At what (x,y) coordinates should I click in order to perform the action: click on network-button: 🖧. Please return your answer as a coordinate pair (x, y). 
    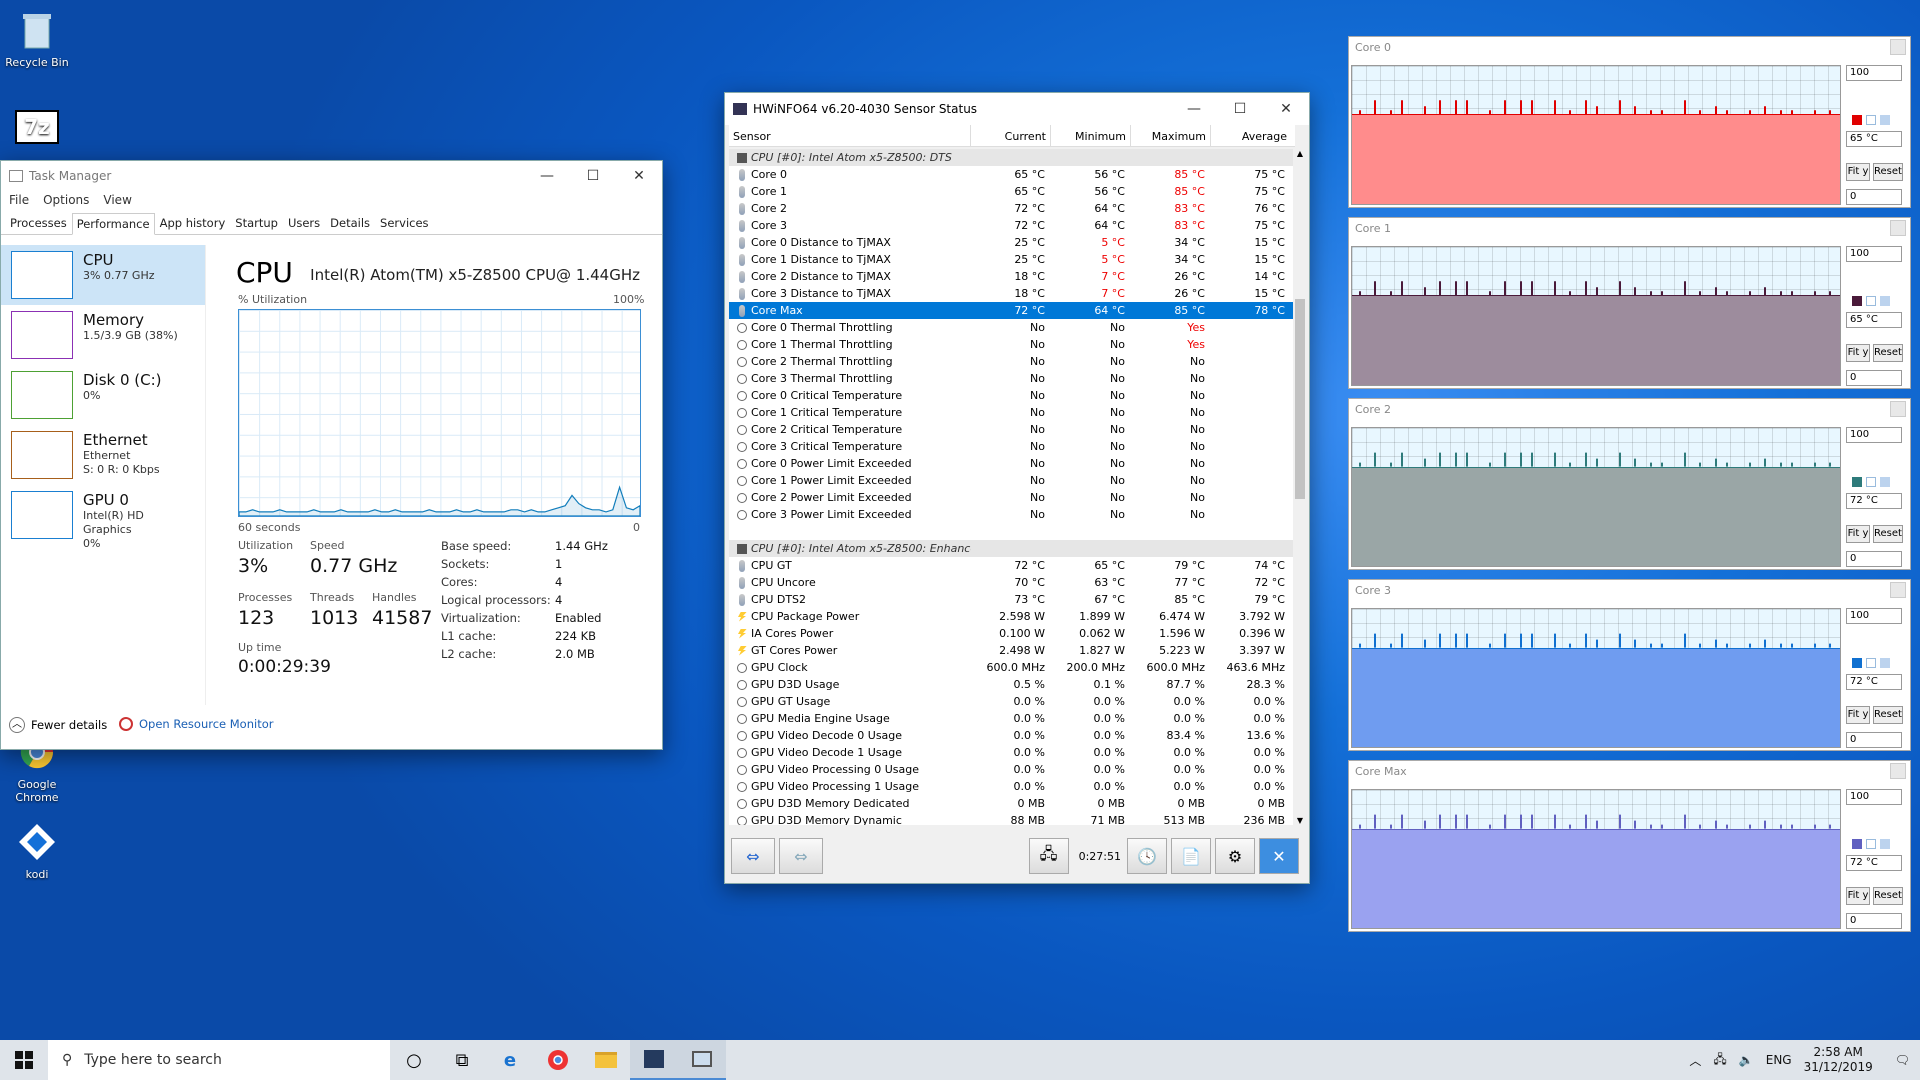
    Looking at the image, I should click on (1048, 856).